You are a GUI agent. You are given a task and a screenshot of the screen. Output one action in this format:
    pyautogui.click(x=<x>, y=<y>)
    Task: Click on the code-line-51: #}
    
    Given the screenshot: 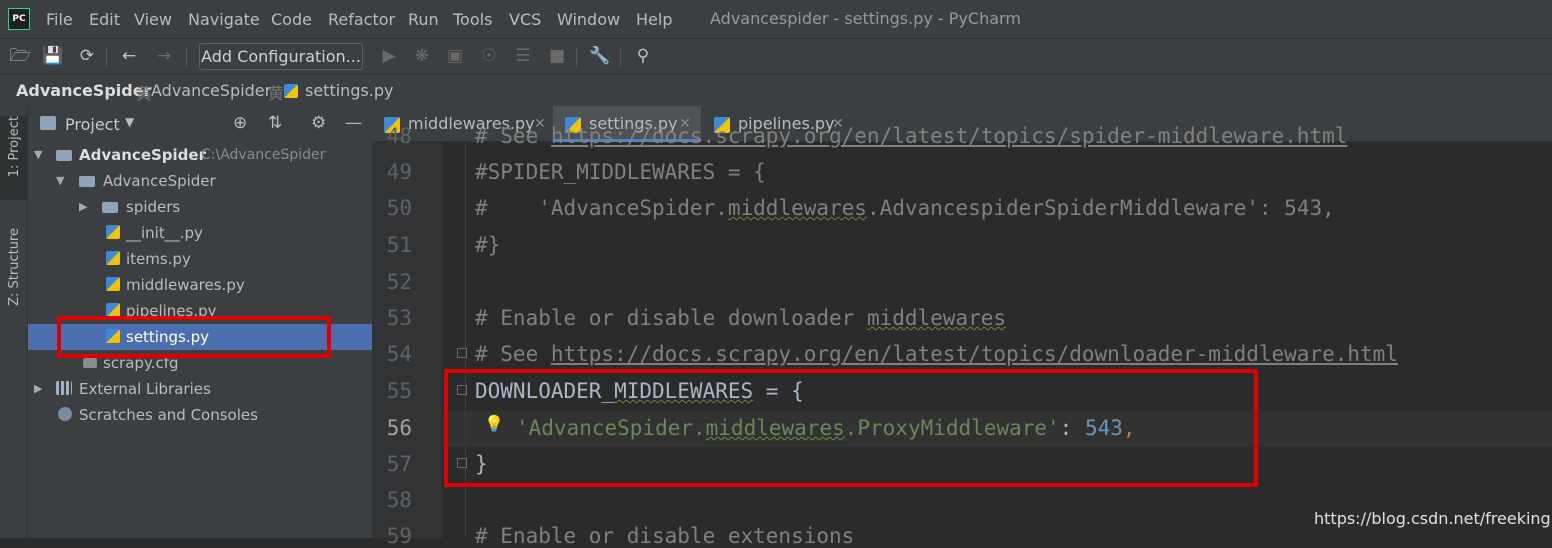 What is the action you would take?
    pyautogui.click(x=488, y=245)
    